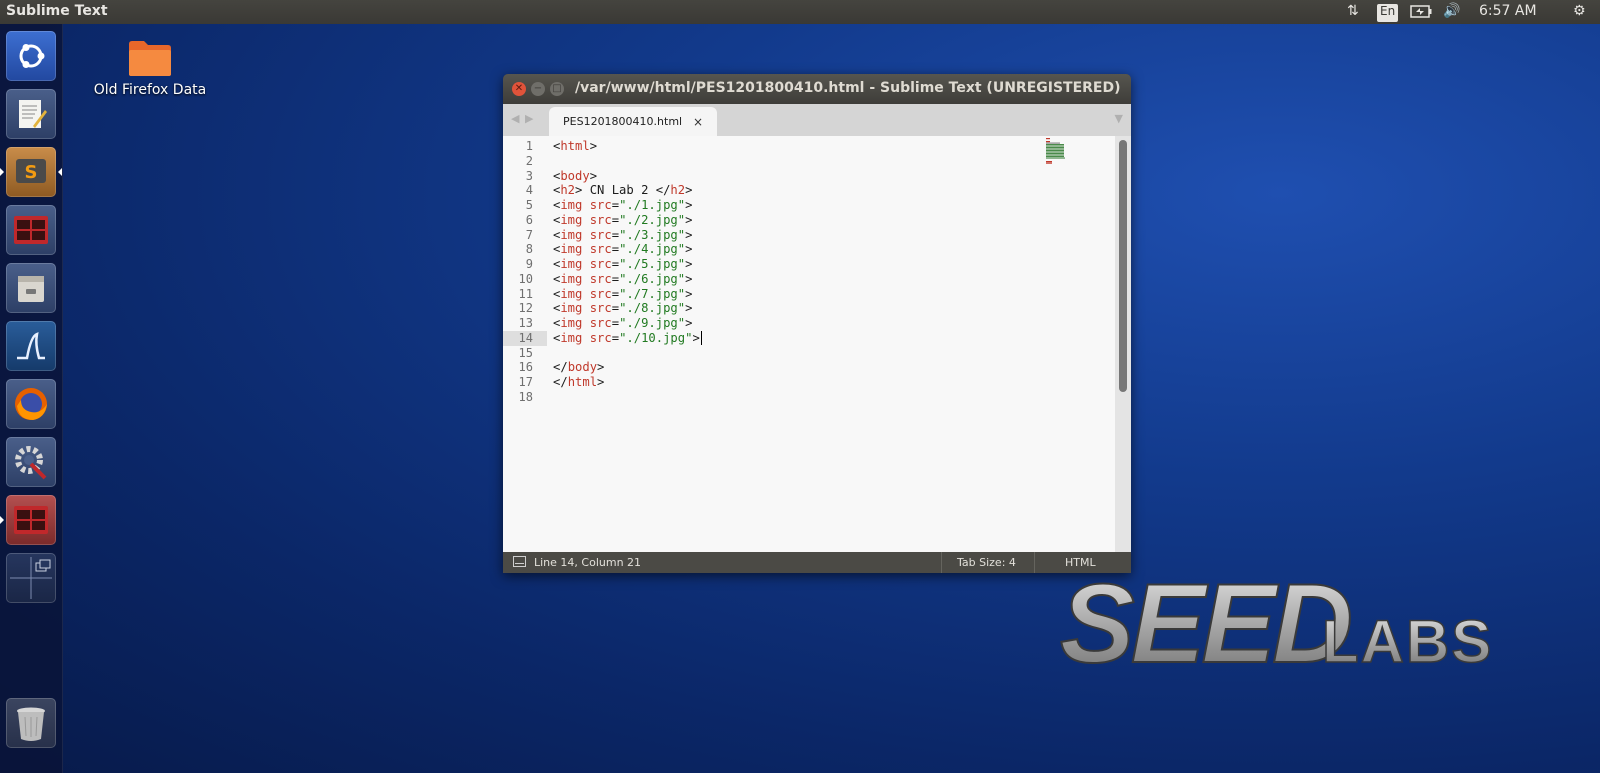  I want to click on file-manager-icon, so click(31, 288).